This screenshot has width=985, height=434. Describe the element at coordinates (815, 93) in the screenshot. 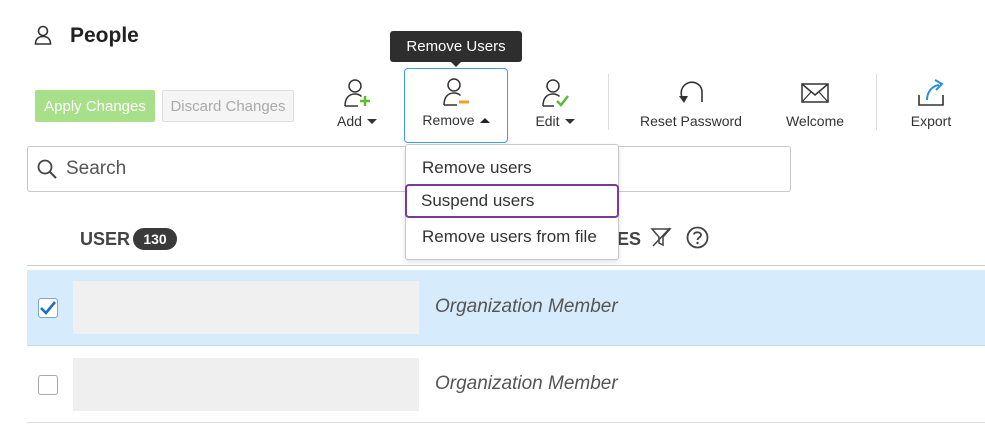

I see `envelope-icon` at that location.